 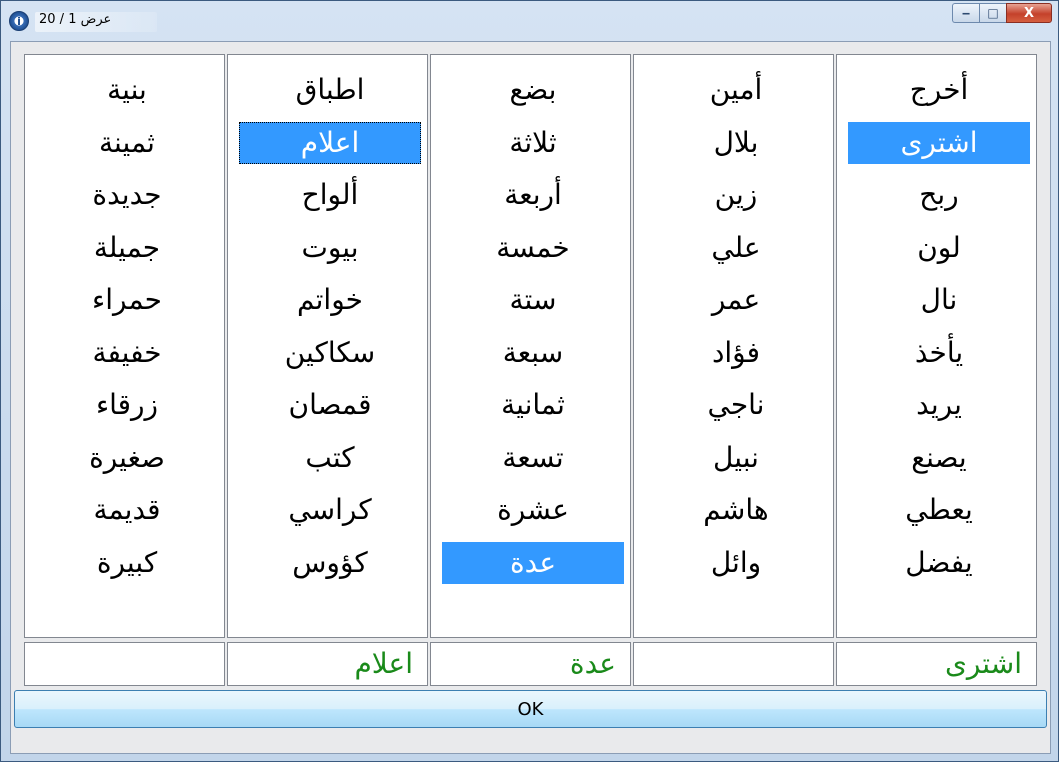 What do you see at coordinates (533, 143) in the screenshot?
I see `list-item: ثلاثة` at bounding box center [533, 143].